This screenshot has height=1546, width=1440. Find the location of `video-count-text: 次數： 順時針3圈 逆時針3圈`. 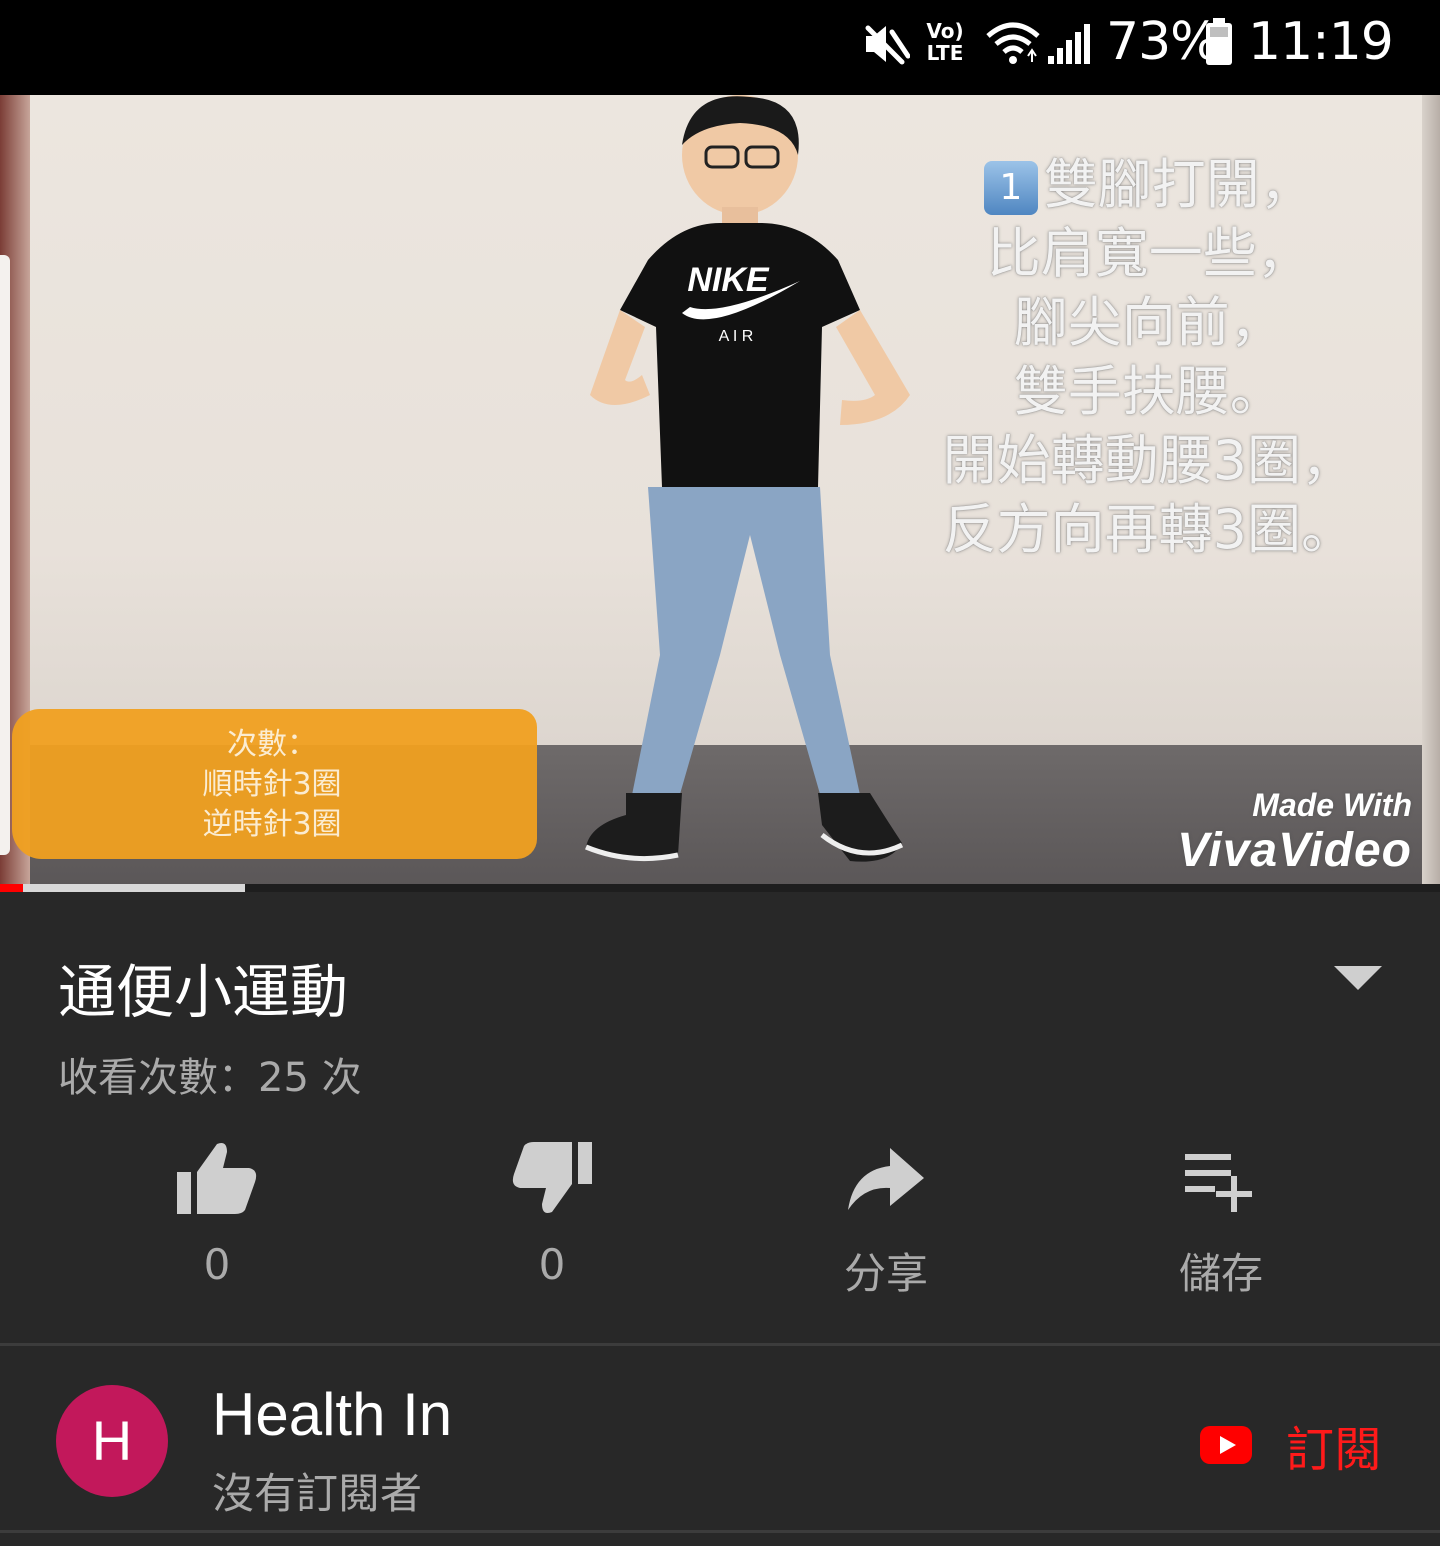

video-count-text: 次數： 順時針3圈 逆時針3圈 is located at coordinates (272, 784).